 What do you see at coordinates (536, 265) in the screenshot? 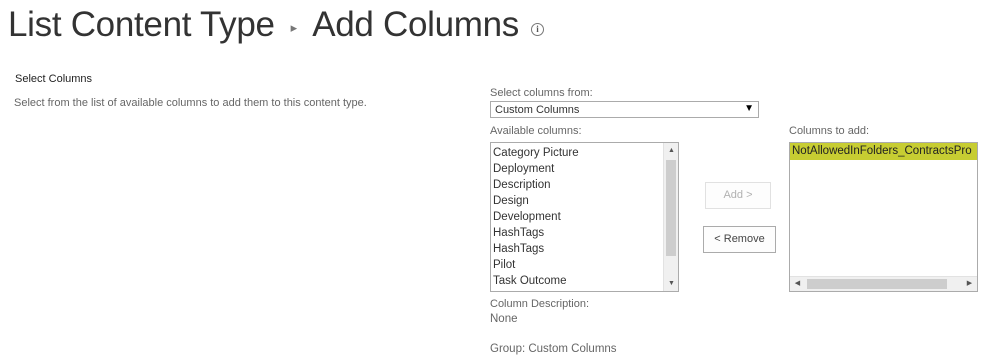
I see `list-item: Pilot` at bounding box center [536, 265].